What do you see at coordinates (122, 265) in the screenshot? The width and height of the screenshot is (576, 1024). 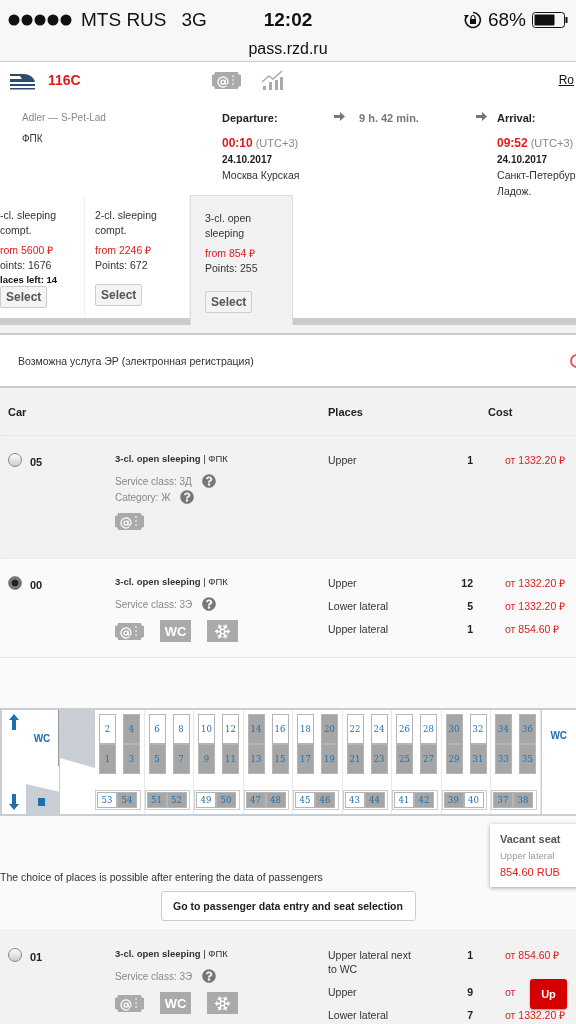 I see `class-points: Points: 672` at bounding box center [122, 265].